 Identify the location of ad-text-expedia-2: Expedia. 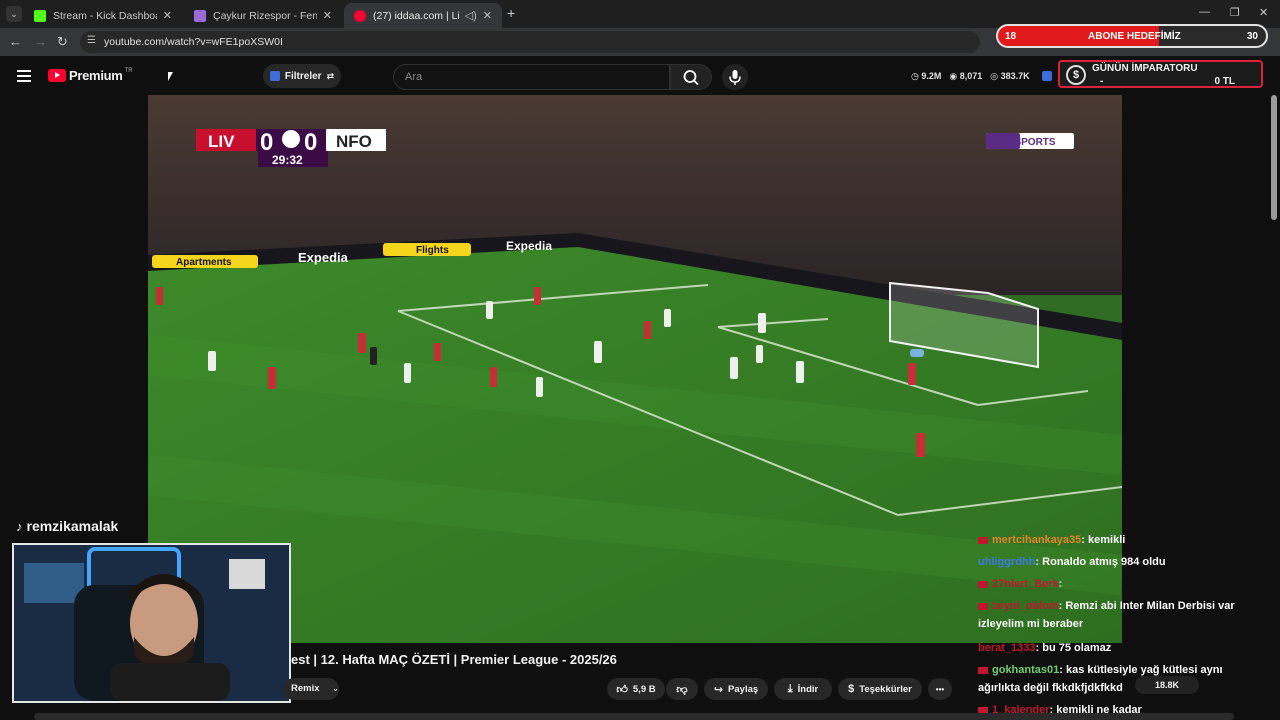
(529, 246).